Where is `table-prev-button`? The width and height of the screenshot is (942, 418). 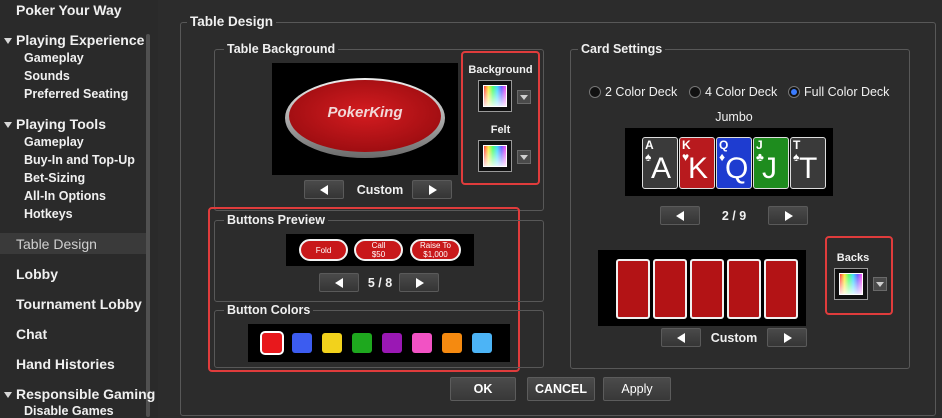 table-prev-button is located at coordinates (324, 189).